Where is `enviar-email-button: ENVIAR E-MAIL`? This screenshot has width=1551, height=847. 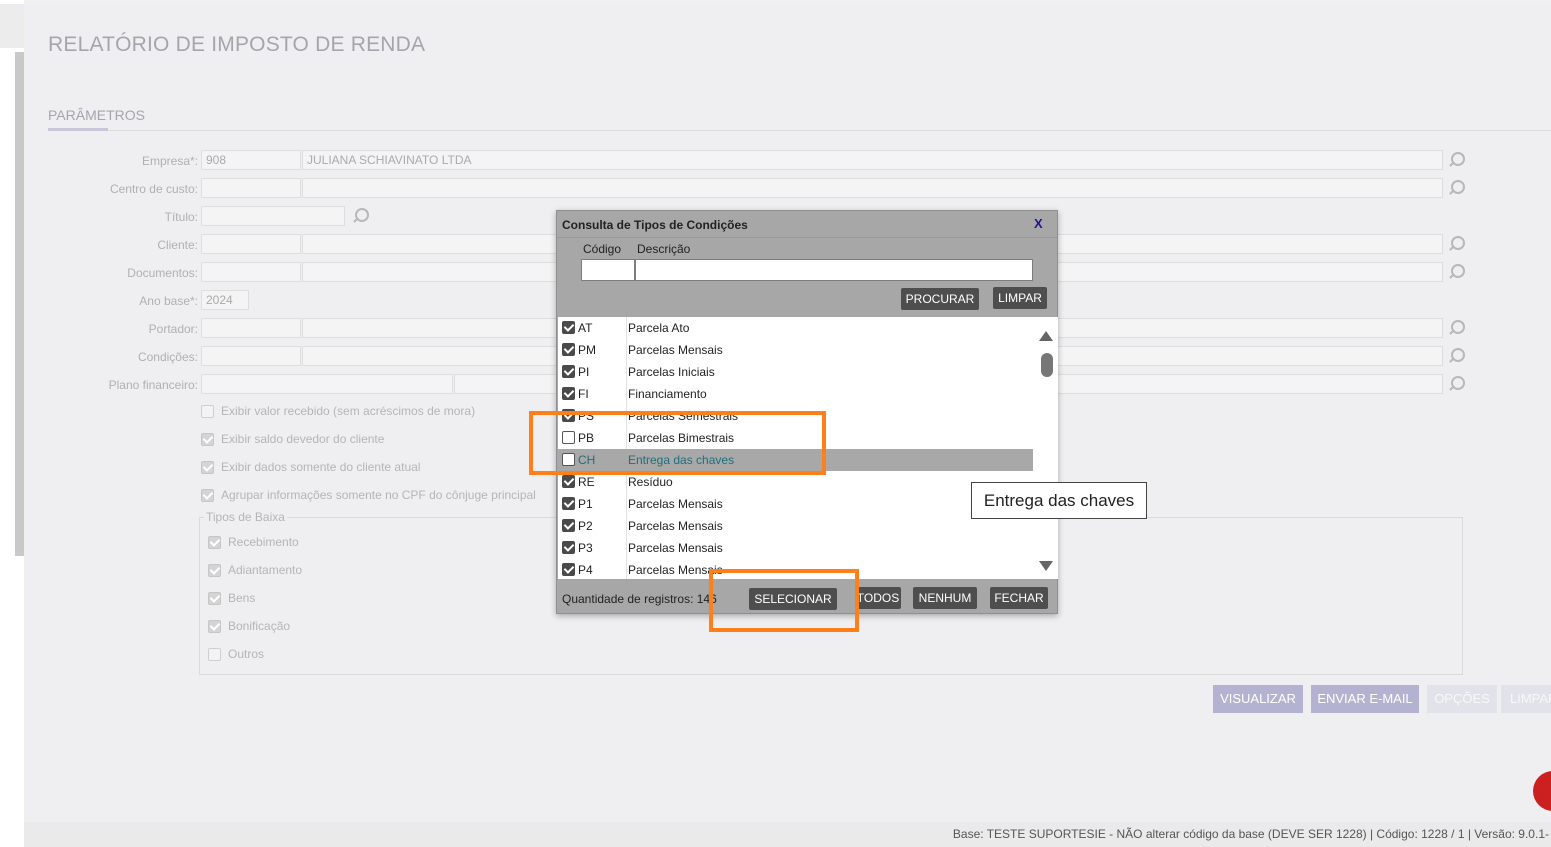
enviar-email-button: ENVIAR E-MAIL is located at coordinates (1365, 699).